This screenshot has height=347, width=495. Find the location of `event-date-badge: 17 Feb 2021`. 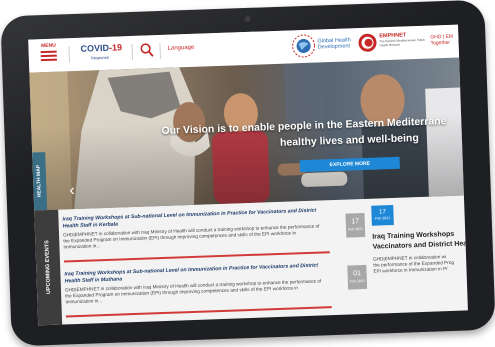

event-date-badge: 17 Feb 2021 is located at coordinates (355, 225).